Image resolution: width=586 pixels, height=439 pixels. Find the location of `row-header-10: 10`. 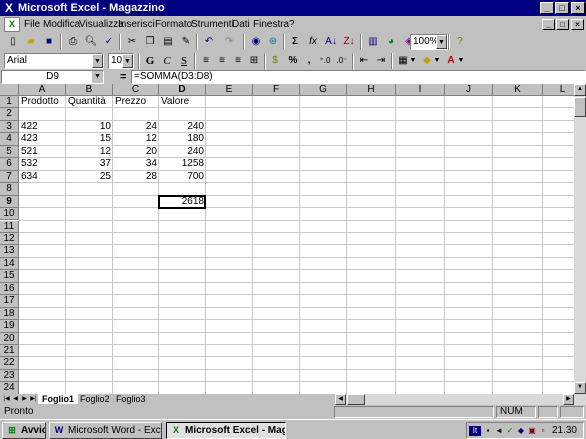

row-header-10: 10 is located at coordinates (9, 214).